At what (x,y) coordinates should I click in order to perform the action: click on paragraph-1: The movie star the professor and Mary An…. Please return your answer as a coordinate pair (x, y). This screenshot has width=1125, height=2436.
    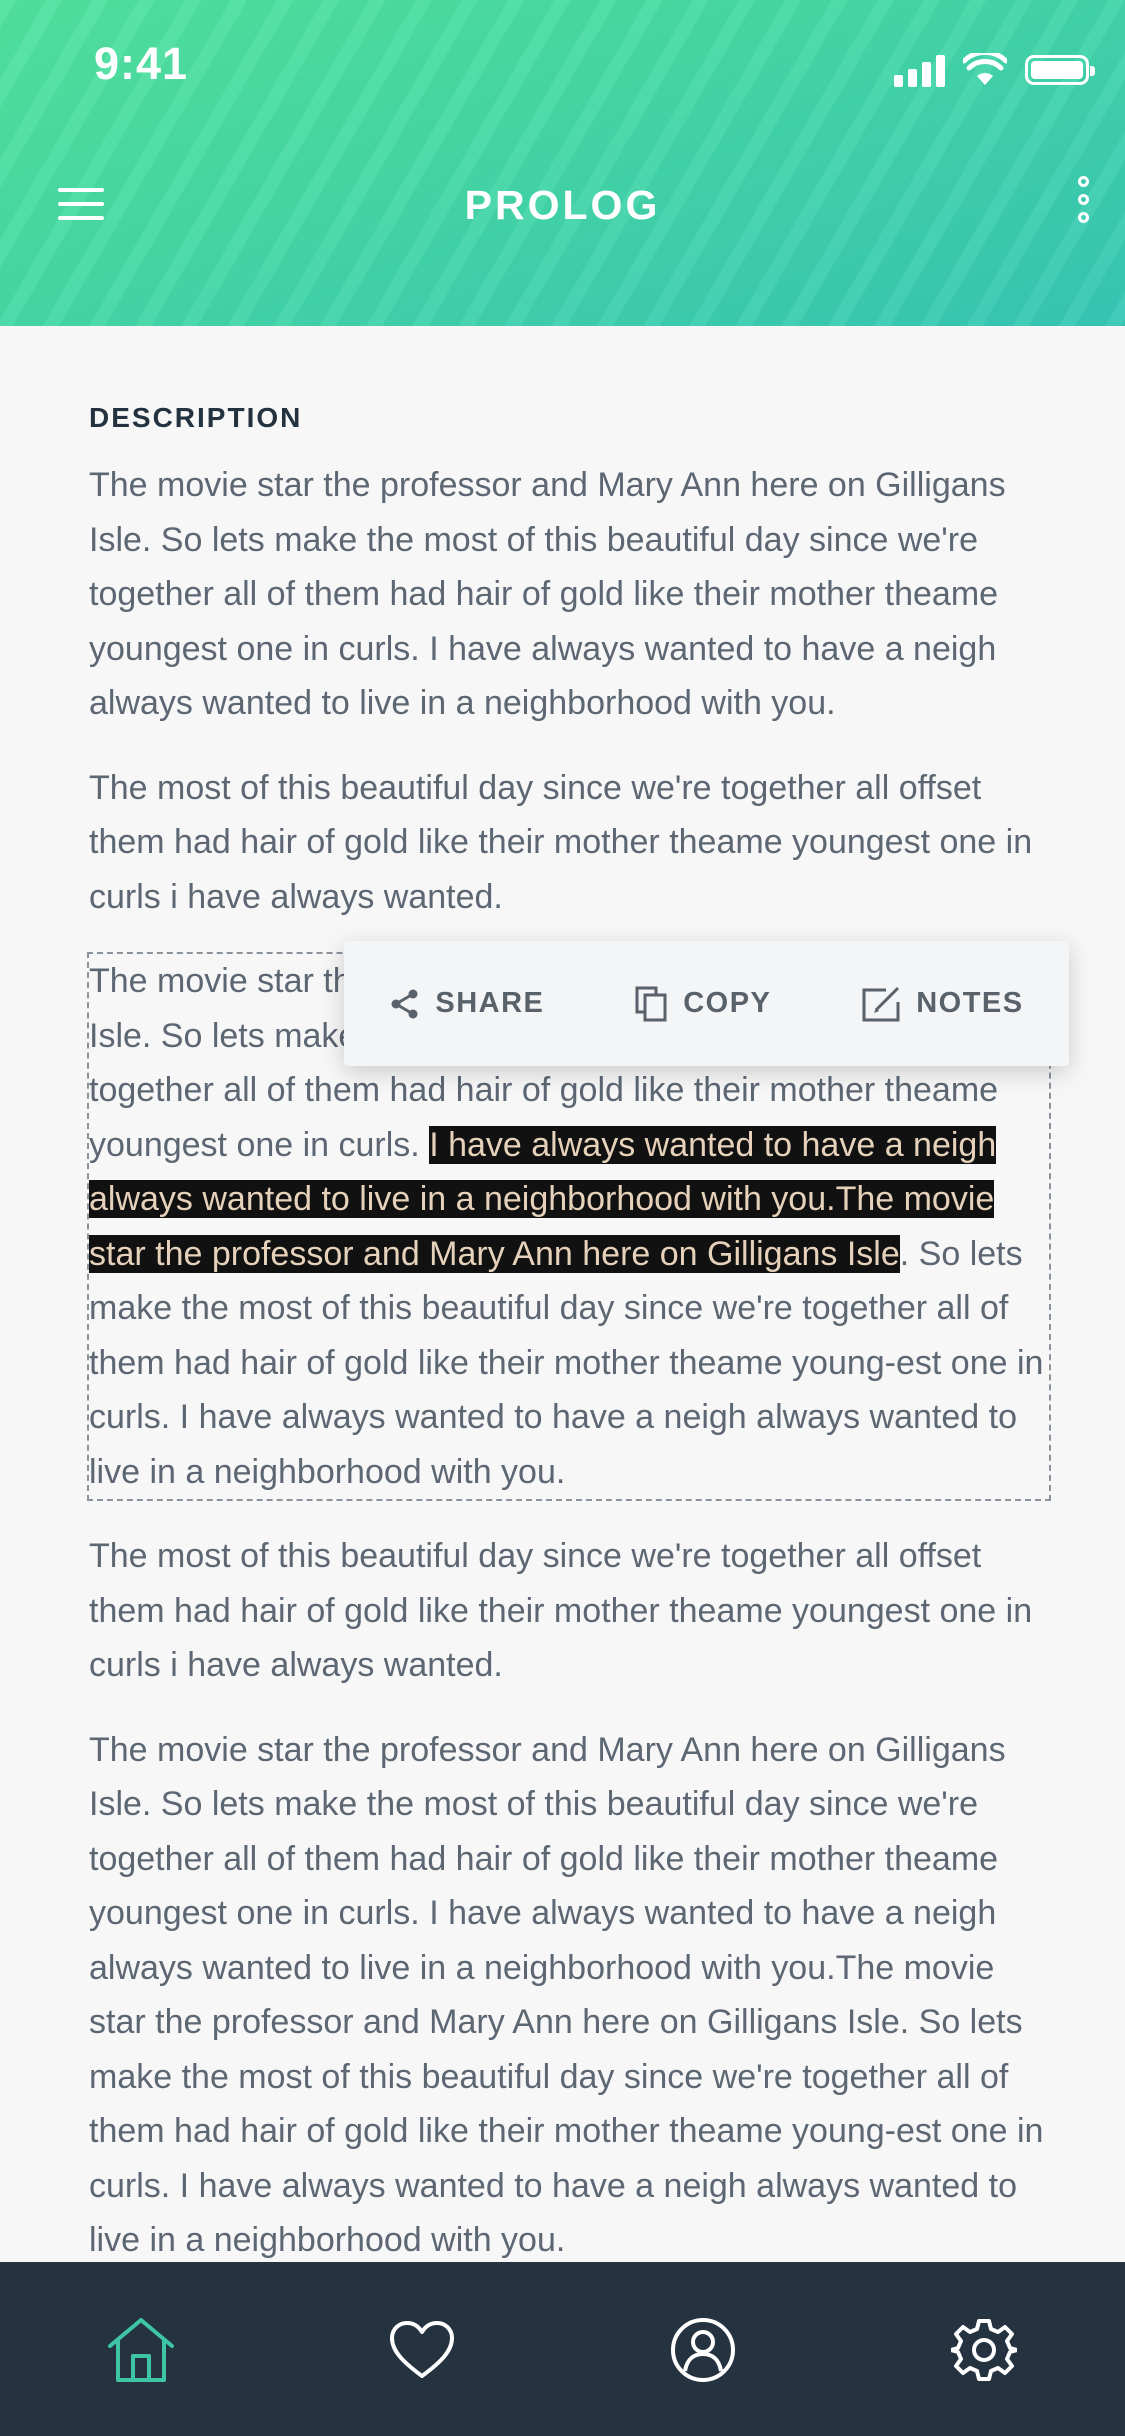
    Looking at the image, I should click on (547, 594).